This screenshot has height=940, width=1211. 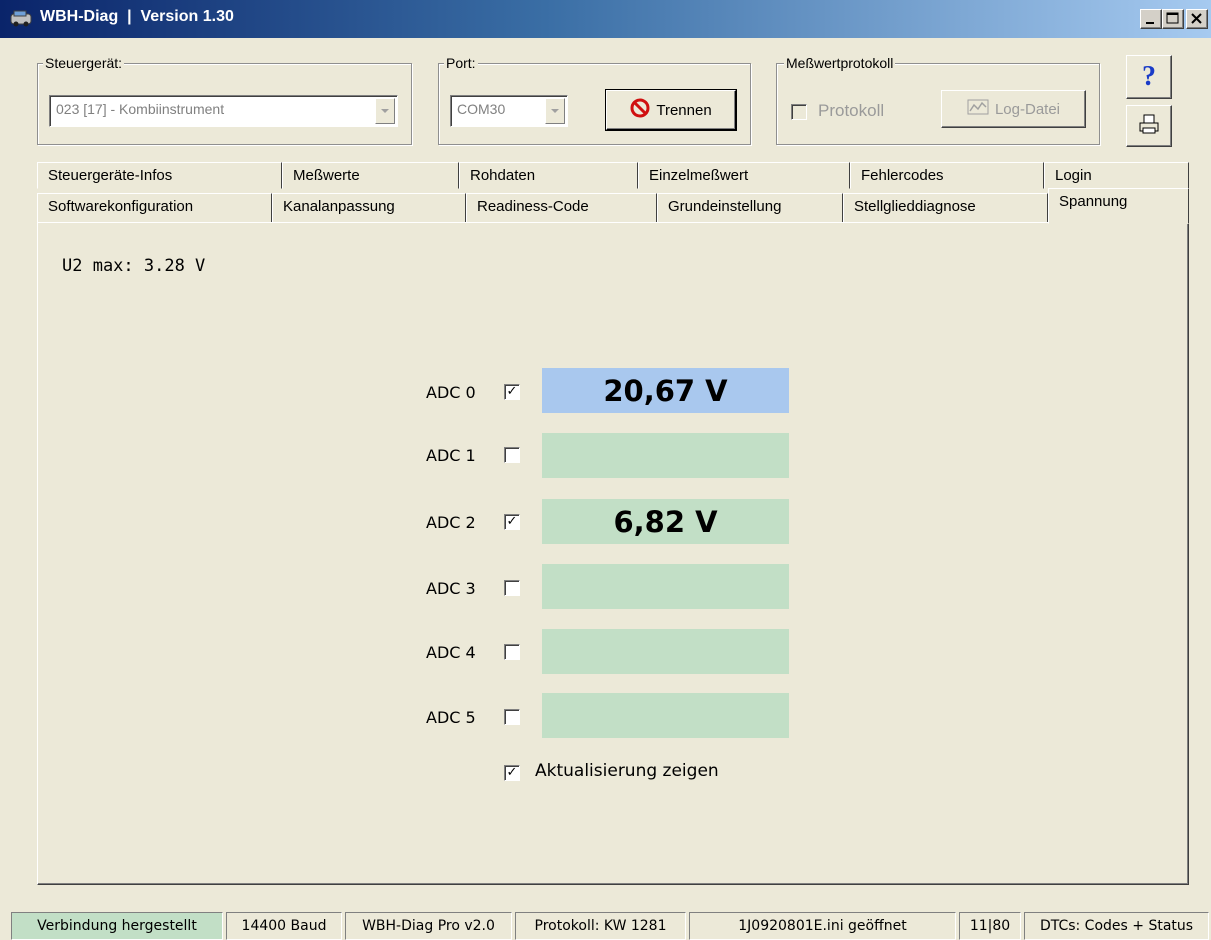 I want to click on disconnect-label: Trennen, so click(x=684, y=110).